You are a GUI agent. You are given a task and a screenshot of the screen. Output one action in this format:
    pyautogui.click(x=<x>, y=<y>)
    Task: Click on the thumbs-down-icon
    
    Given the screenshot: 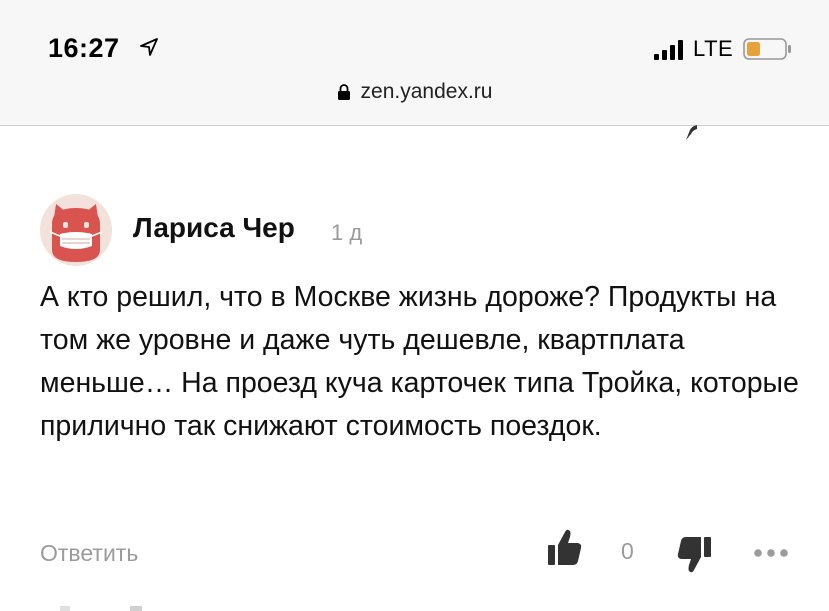 What is the action you would take?
    pyautogui.click(x=694, y=557)
    